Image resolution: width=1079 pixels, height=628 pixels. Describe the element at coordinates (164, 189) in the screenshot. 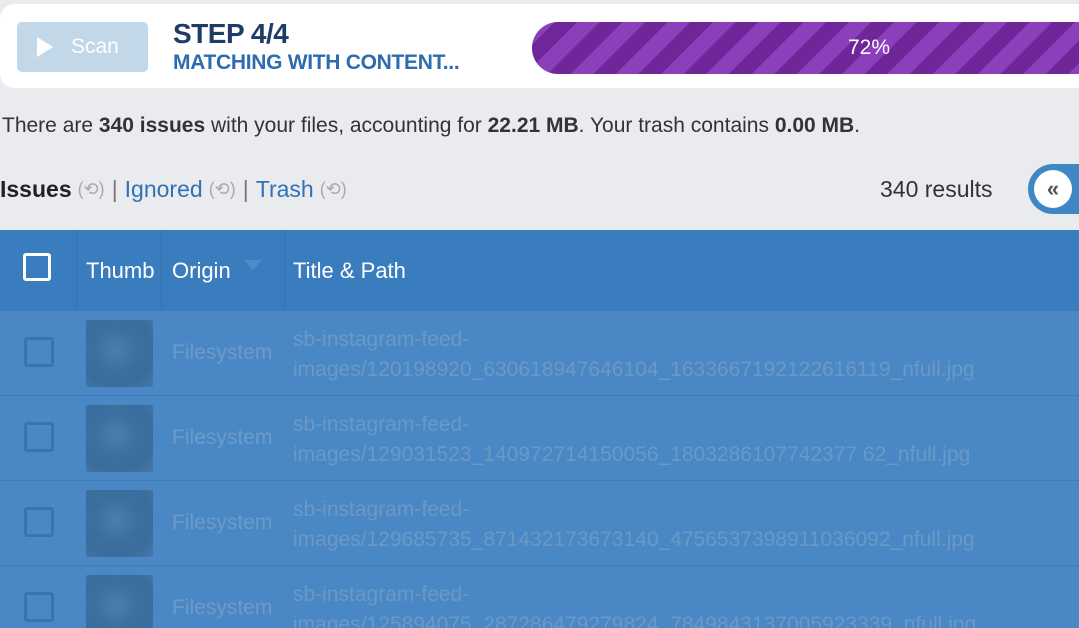

I see `tab-ignored: Ignored` at that location.